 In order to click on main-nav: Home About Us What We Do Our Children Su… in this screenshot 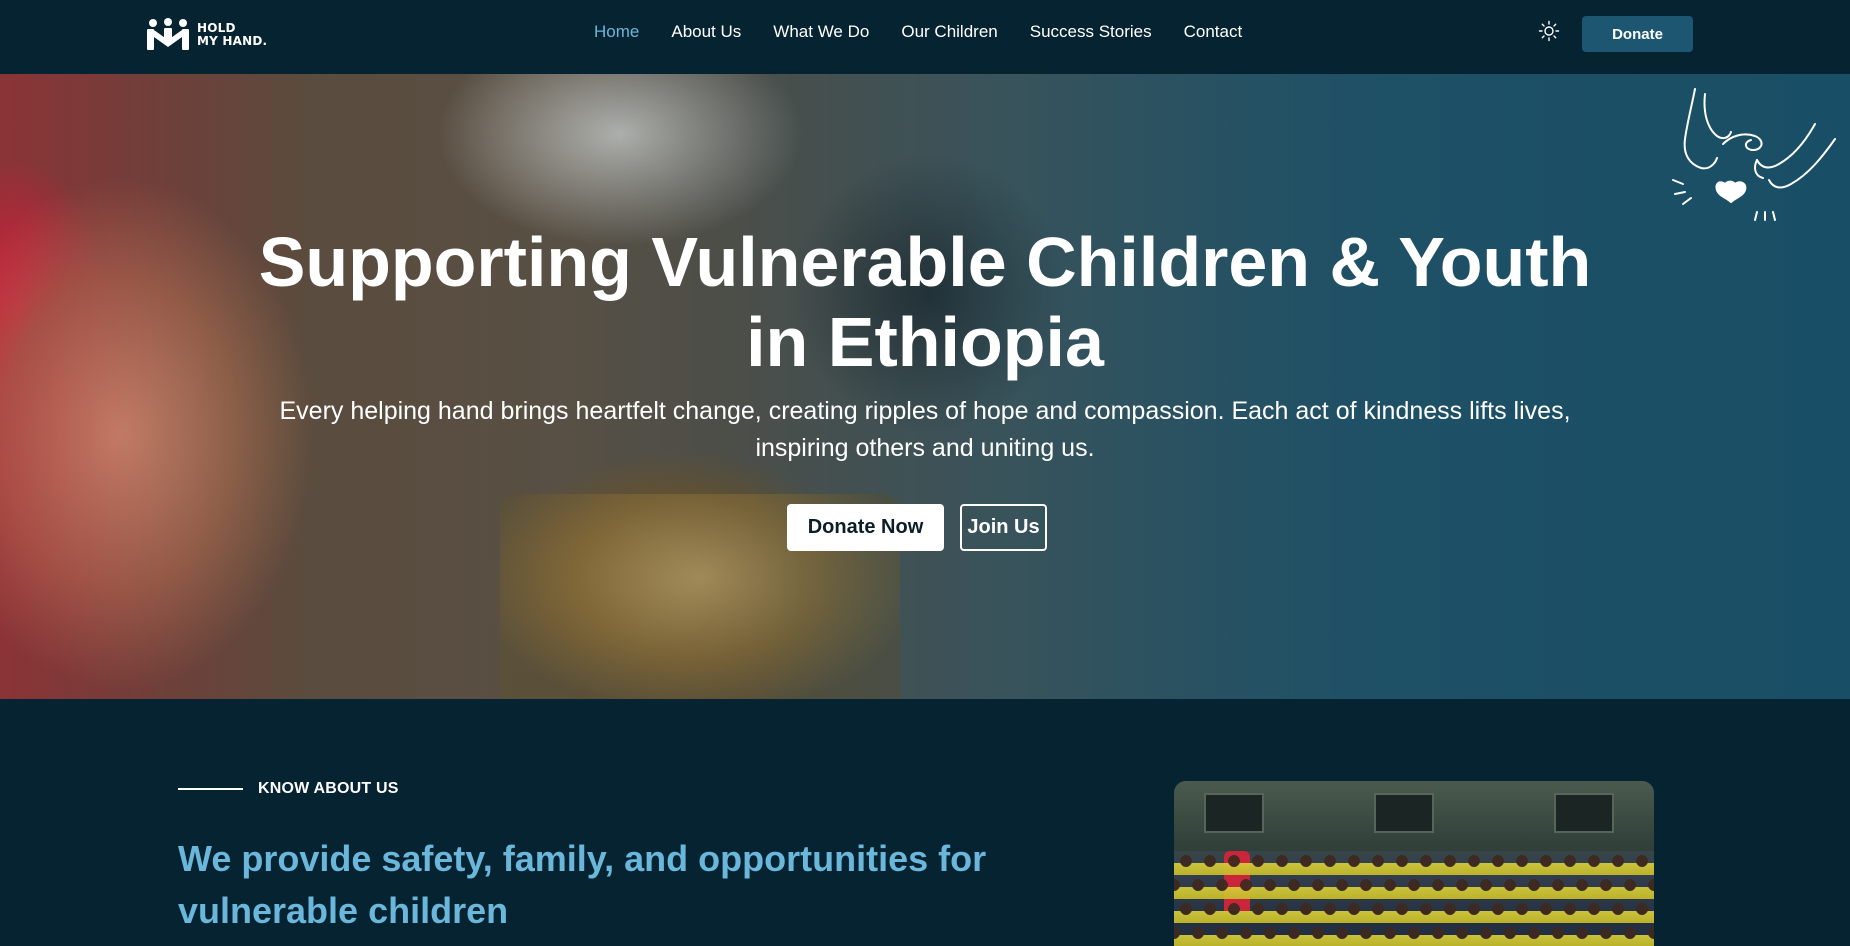, I will do `click(918, 32)`.